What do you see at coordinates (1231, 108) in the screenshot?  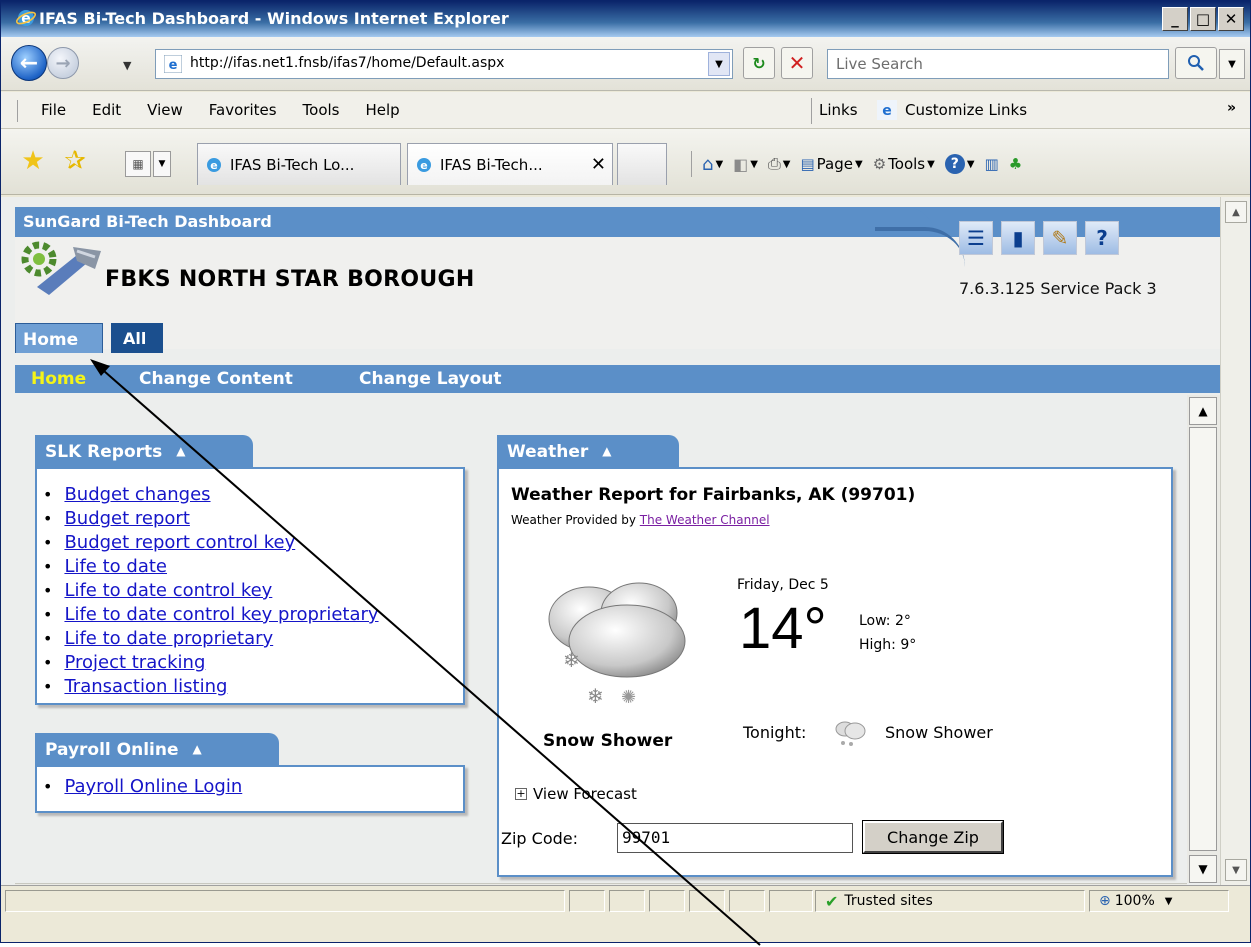 I see `more-chevron-icon: »` at bounding box center [1231, 108].